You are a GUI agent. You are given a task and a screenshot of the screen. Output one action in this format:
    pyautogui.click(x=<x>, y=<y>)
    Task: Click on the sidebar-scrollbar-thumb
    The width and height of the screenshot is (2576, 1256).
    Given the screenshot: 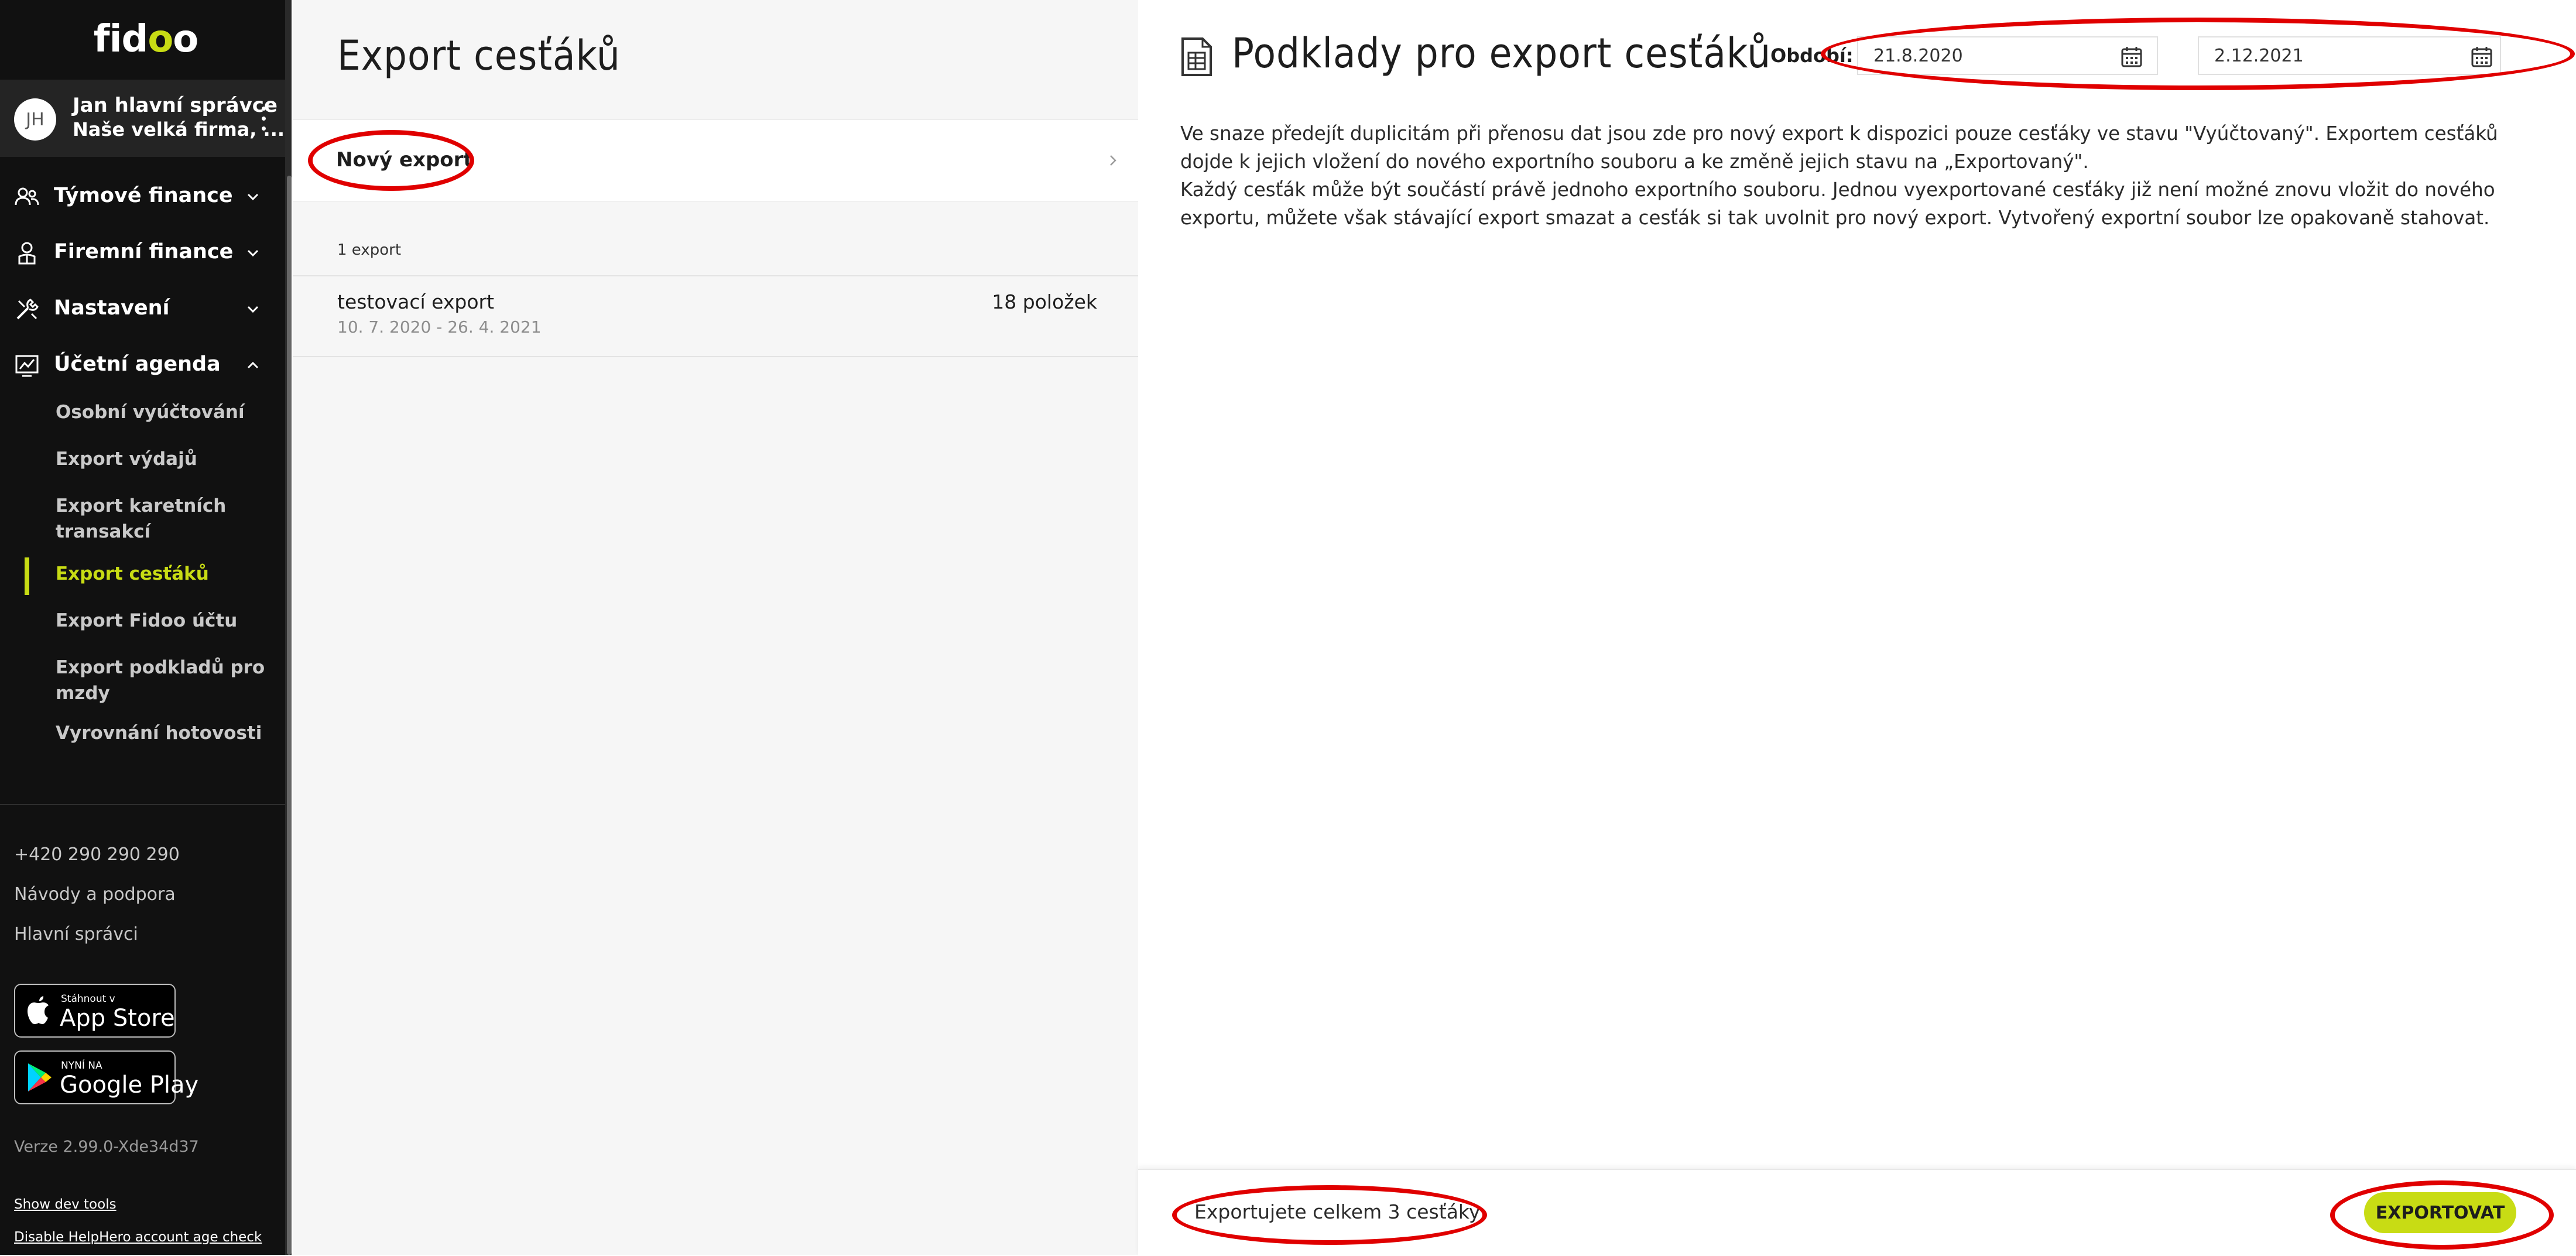 What is the action you would take?
    pyautogui.click(x=289, y=715)
    